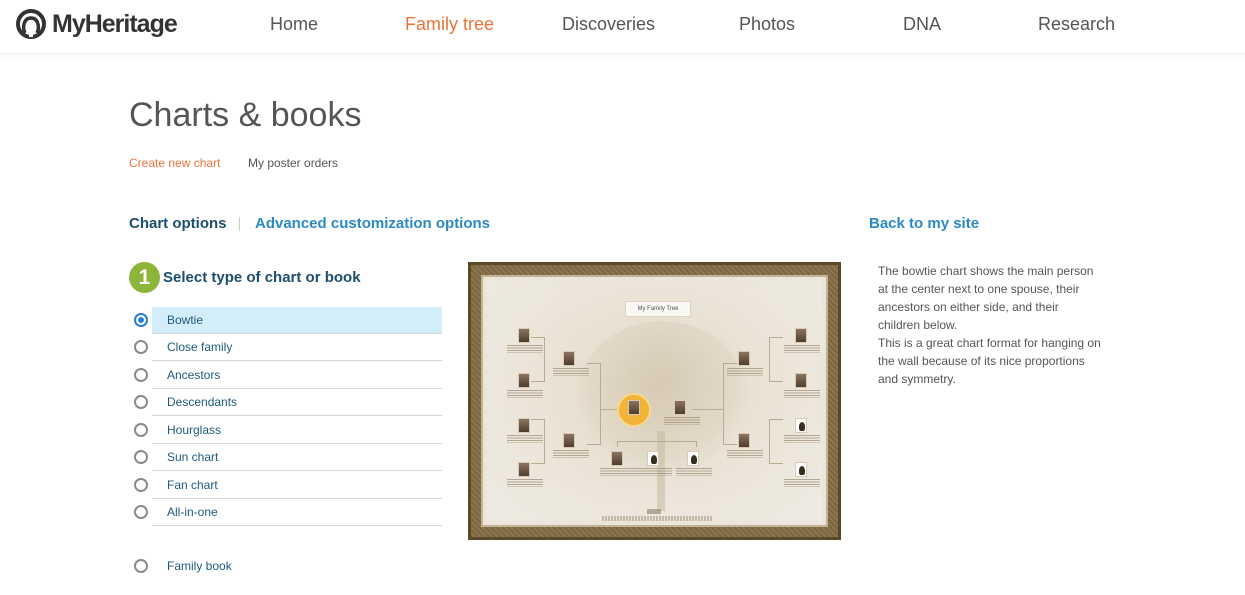  I want to click on chart-type-option-descendants: Descendants, so click(286, 402).